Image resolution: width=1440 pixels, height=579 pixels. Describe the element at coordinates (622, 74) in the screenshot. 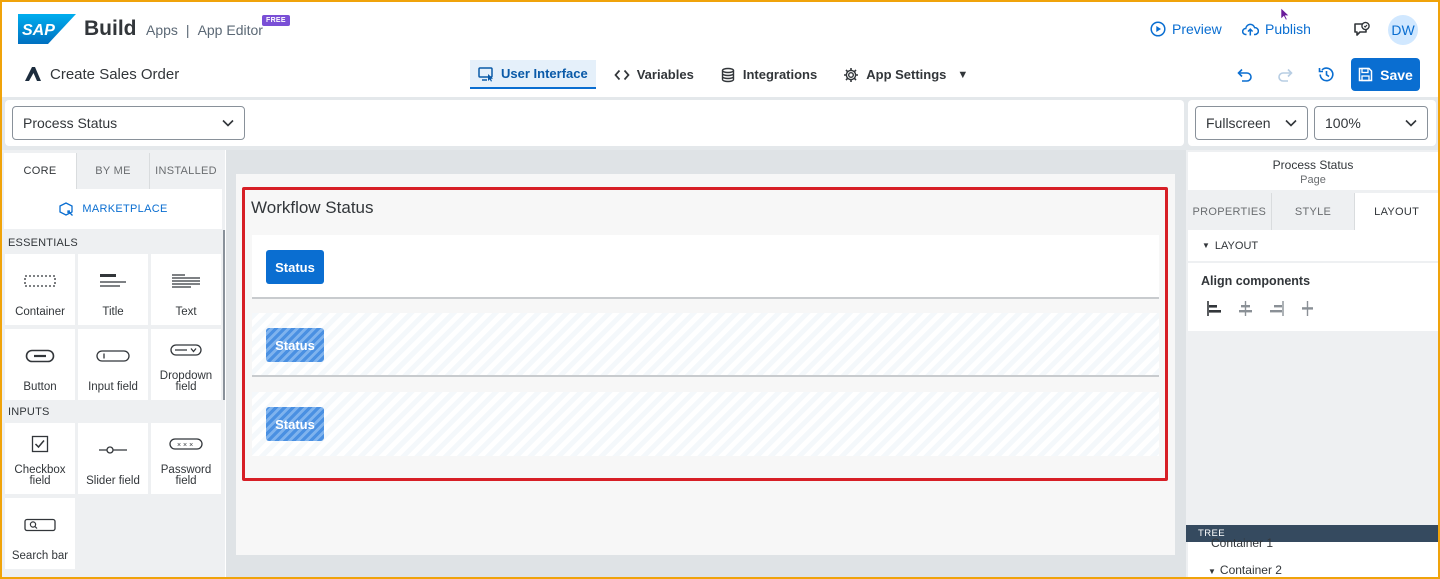

I see `code-brackets-icon` at that location.